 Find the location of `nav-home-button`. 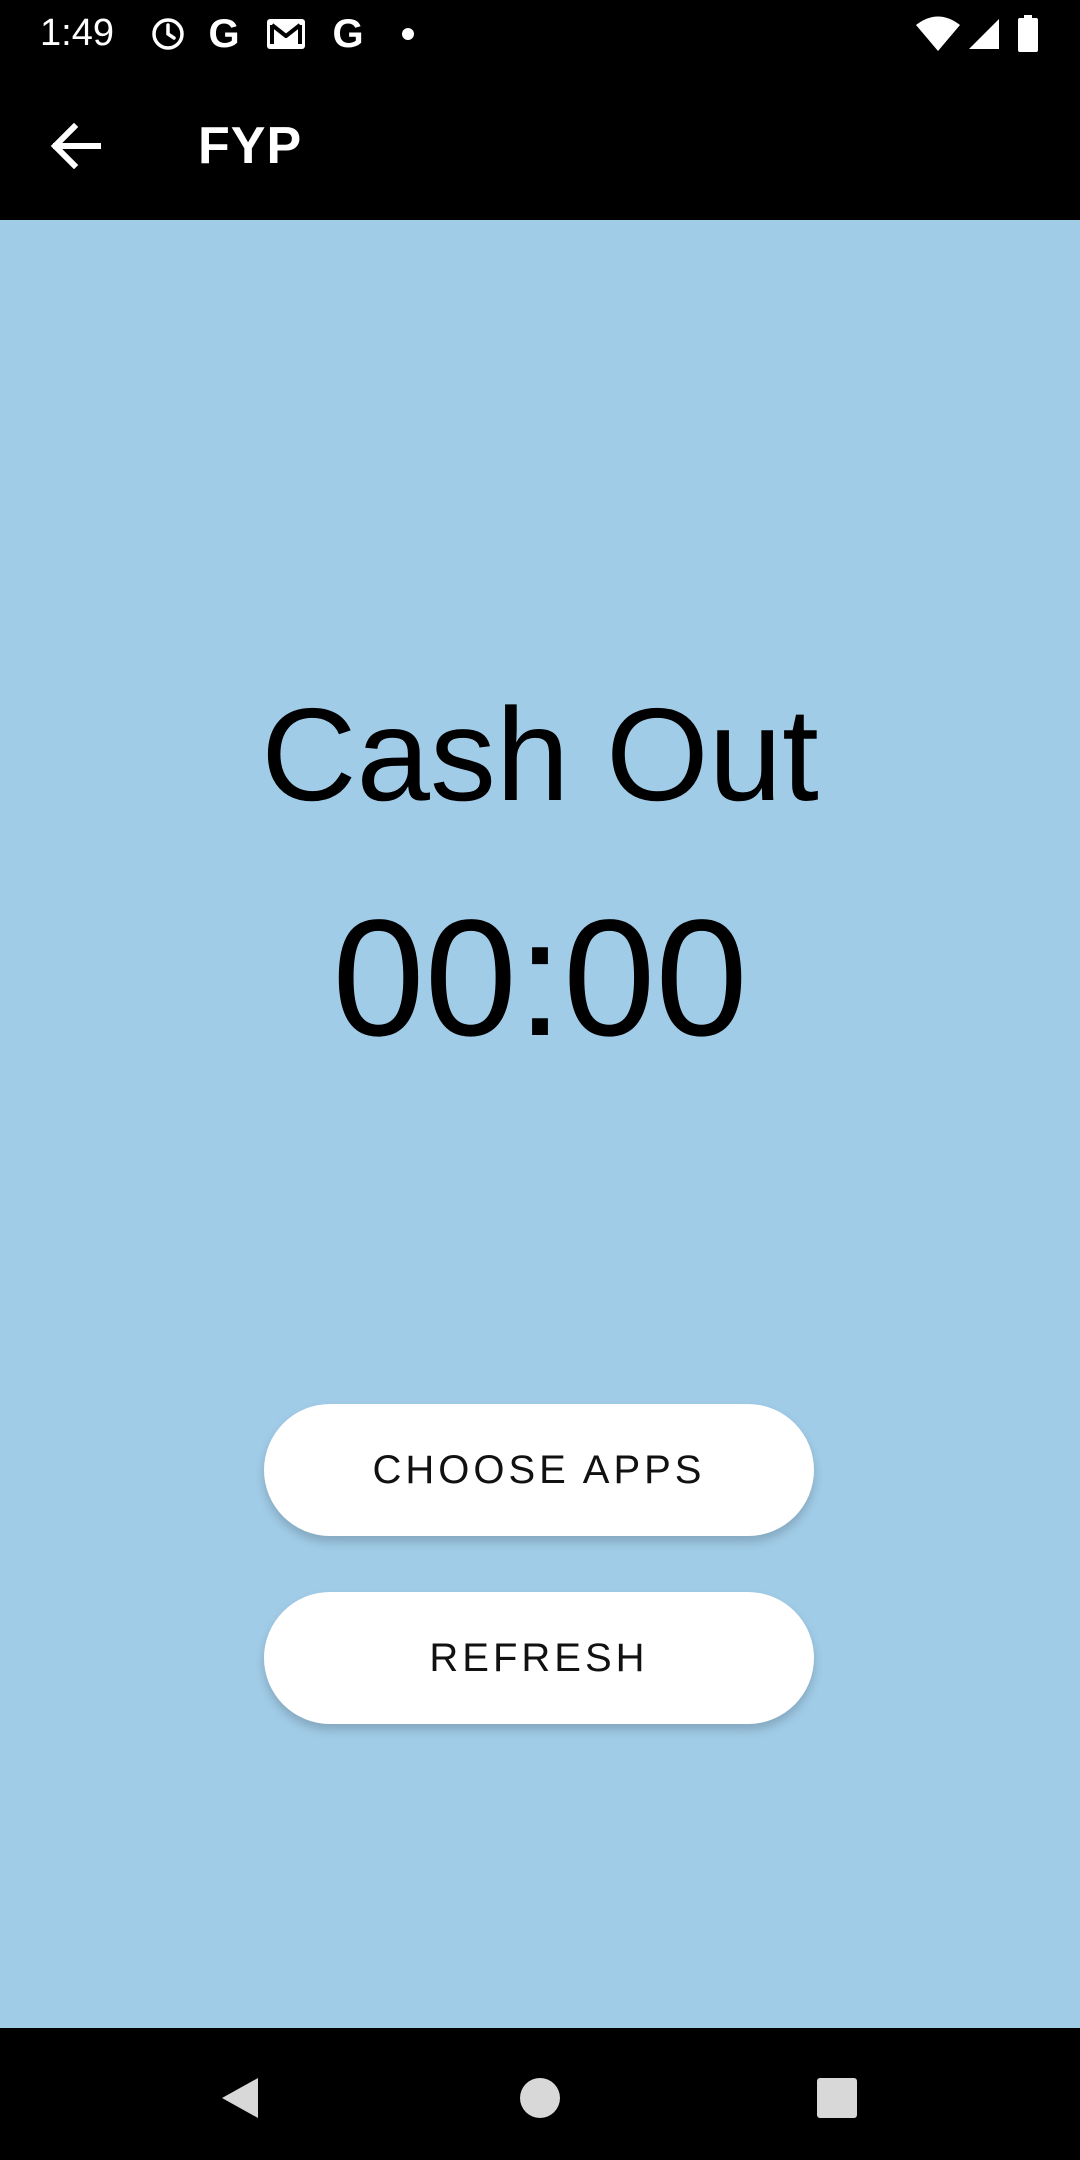

nav-home-button is located at coordinates (540, 2098).